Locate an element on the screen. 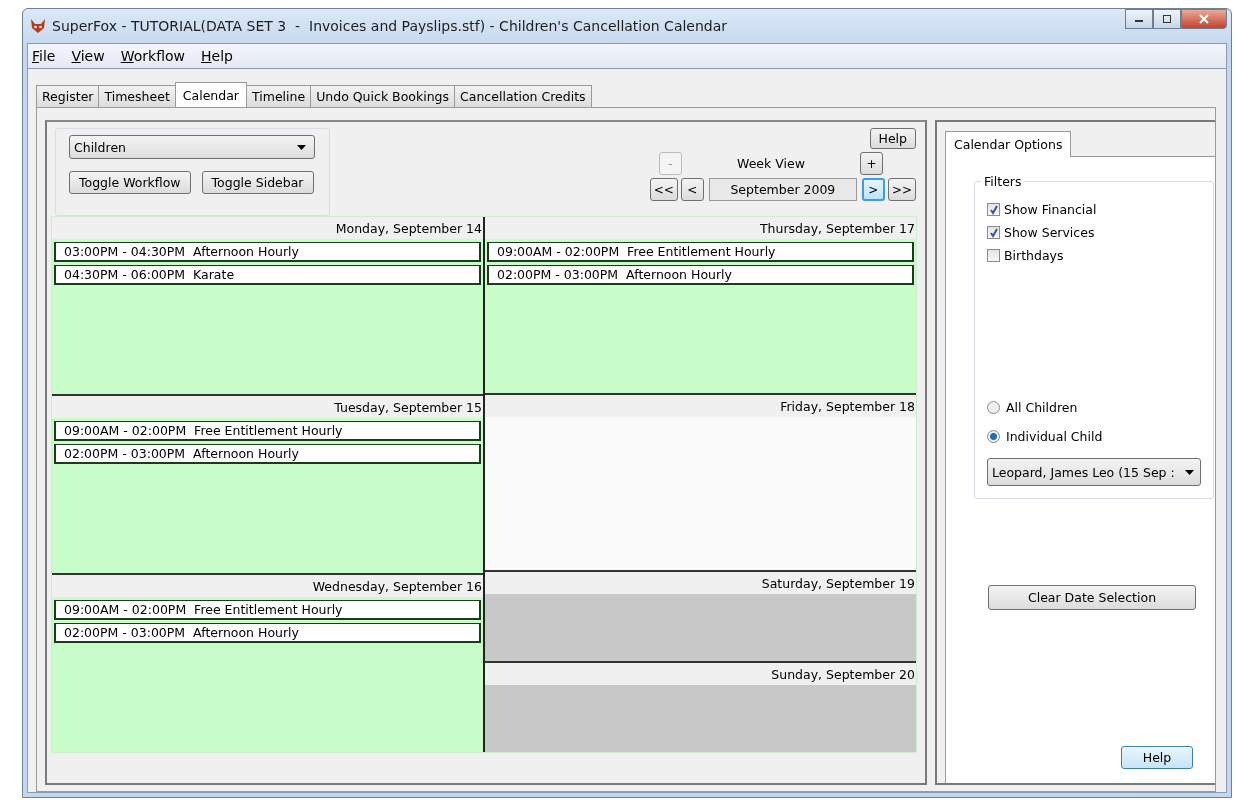 The width and height of the screenshot is (1237, 801). tab: Calendar is located at coordinates (210, 94).